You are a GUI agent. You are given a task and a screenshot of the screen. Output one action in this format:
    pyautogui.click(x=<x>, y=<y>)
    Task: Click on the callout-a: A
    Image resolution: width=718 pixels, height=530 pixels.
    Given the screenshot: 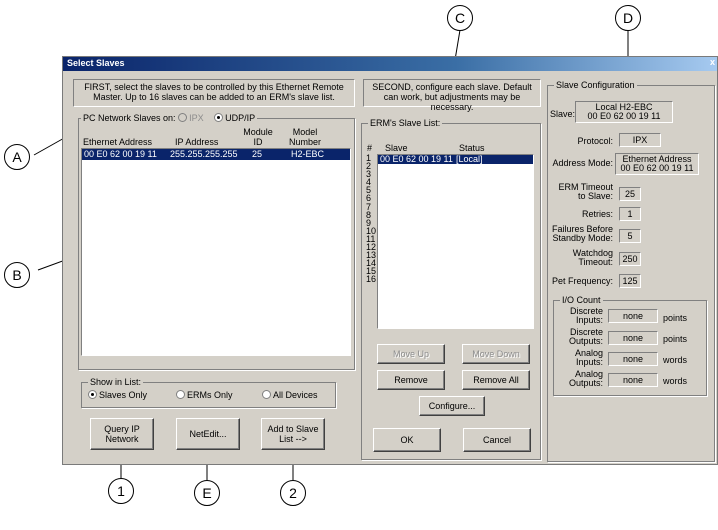 What is the action you would take?
    pyautogui.click(x=17, y=157)
    